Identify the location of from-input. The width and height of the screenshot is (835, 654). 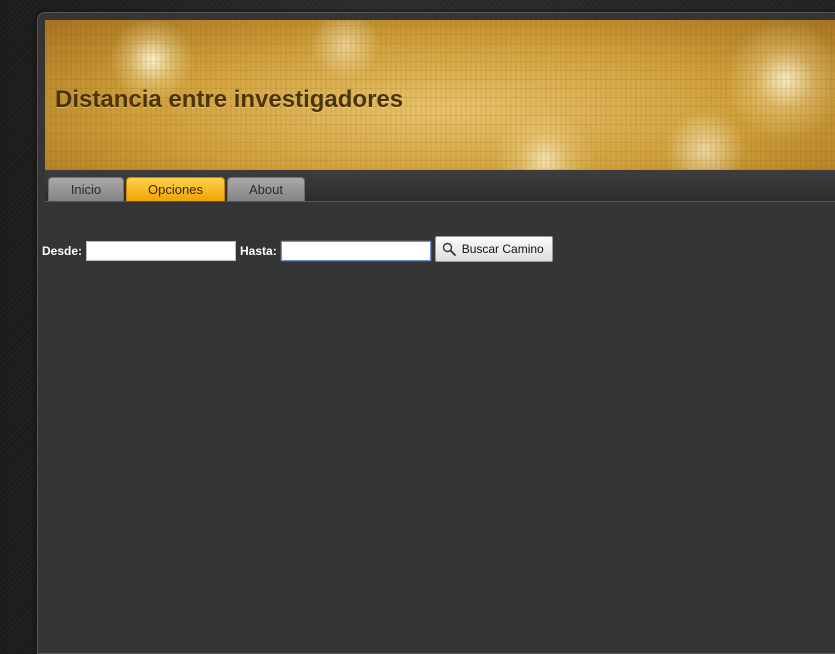
(161, 251).